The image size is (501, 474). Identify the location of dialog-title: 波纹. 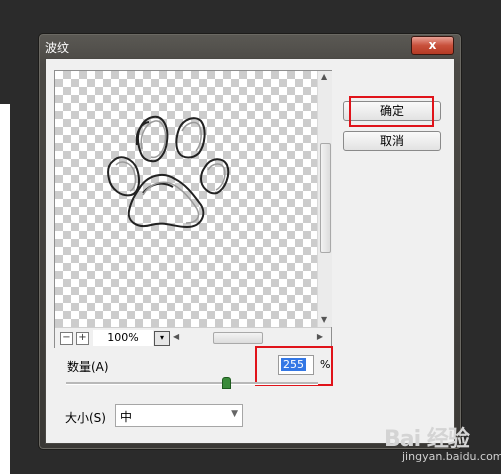
(57, 48).